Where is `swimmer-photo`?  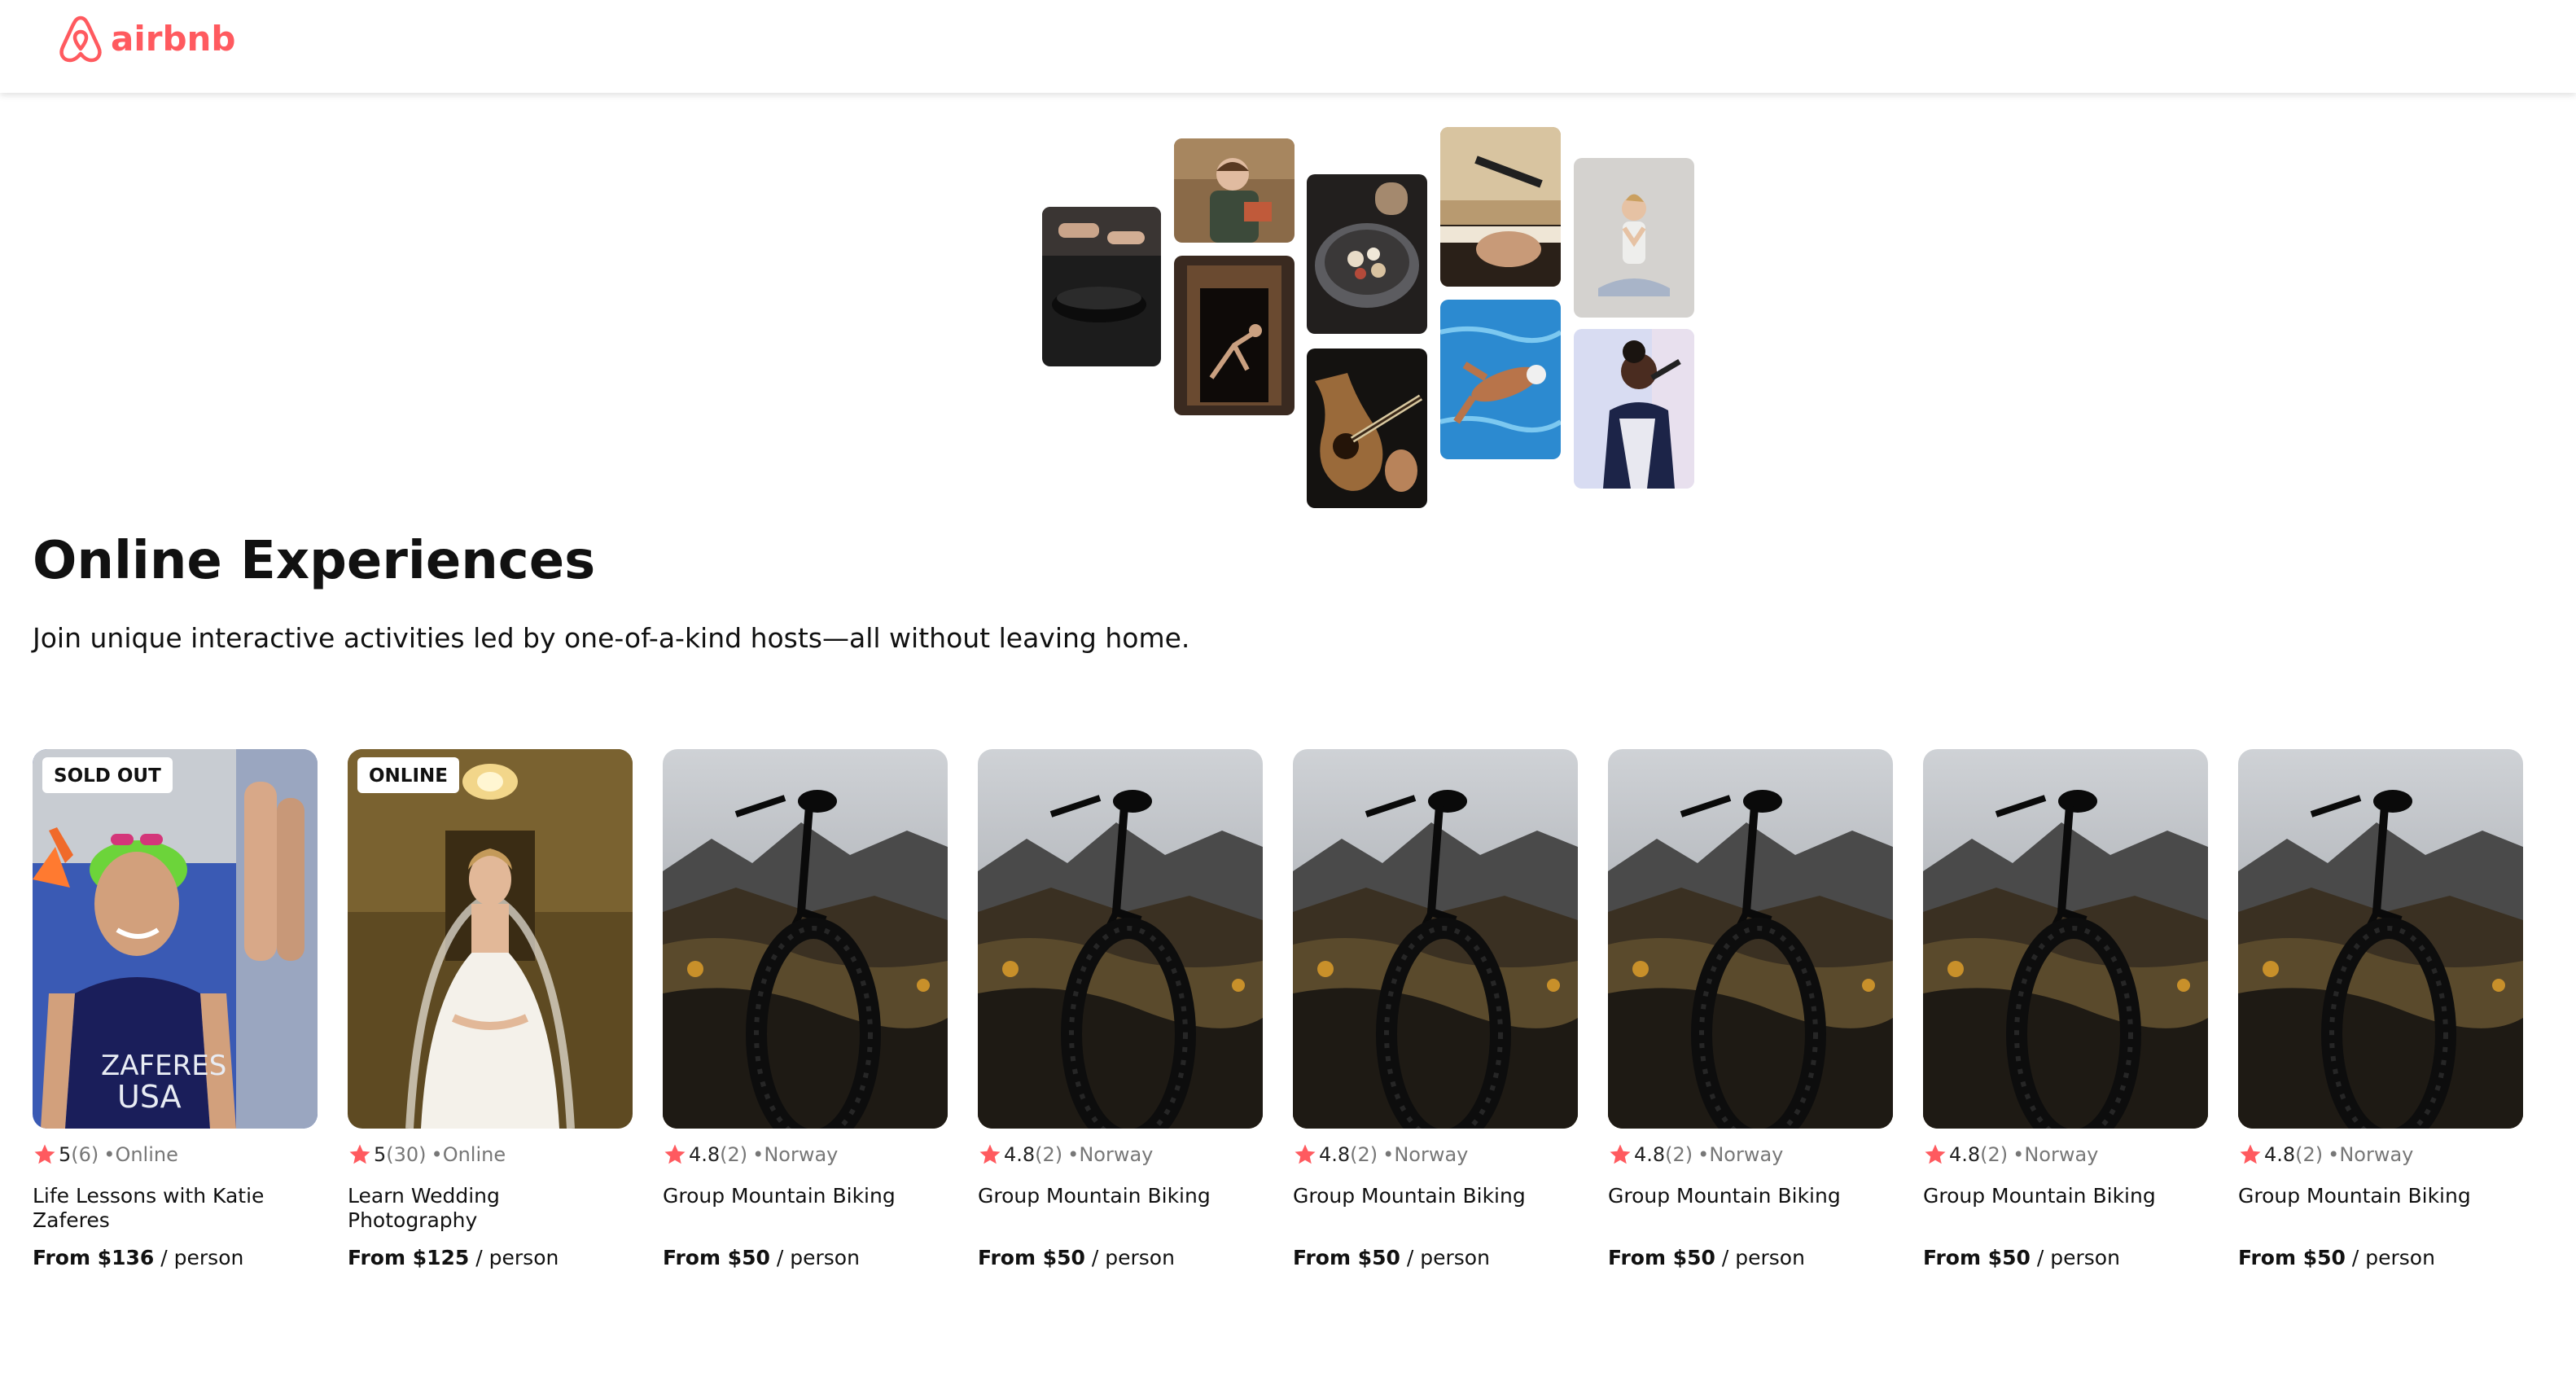 swimmer-photo is located at coordinates (1500, 379).